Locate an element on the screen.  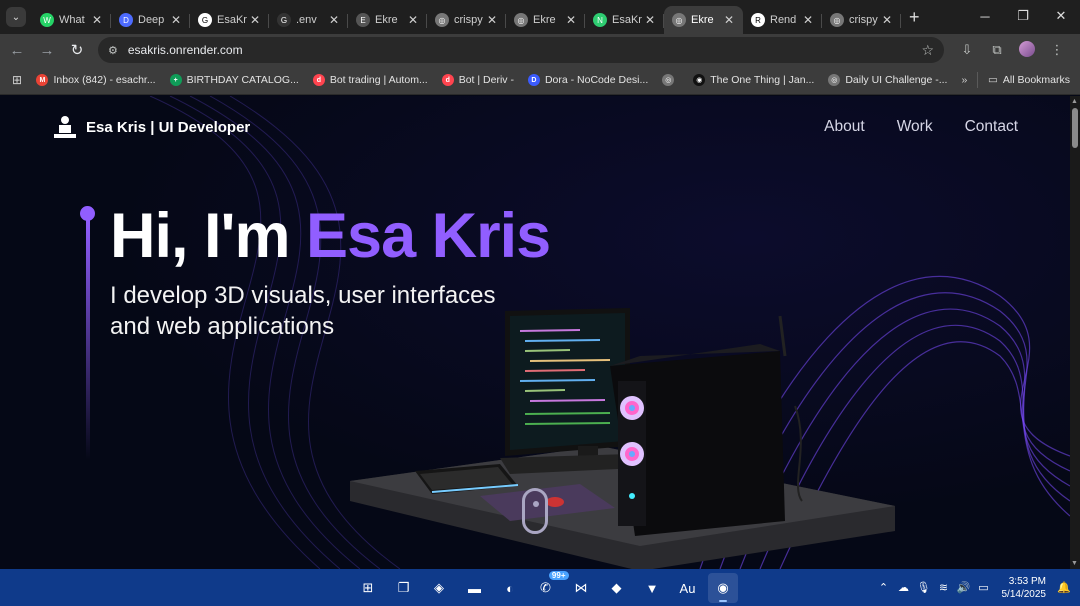
scroll-indicator is located at coordinates (535, 511).